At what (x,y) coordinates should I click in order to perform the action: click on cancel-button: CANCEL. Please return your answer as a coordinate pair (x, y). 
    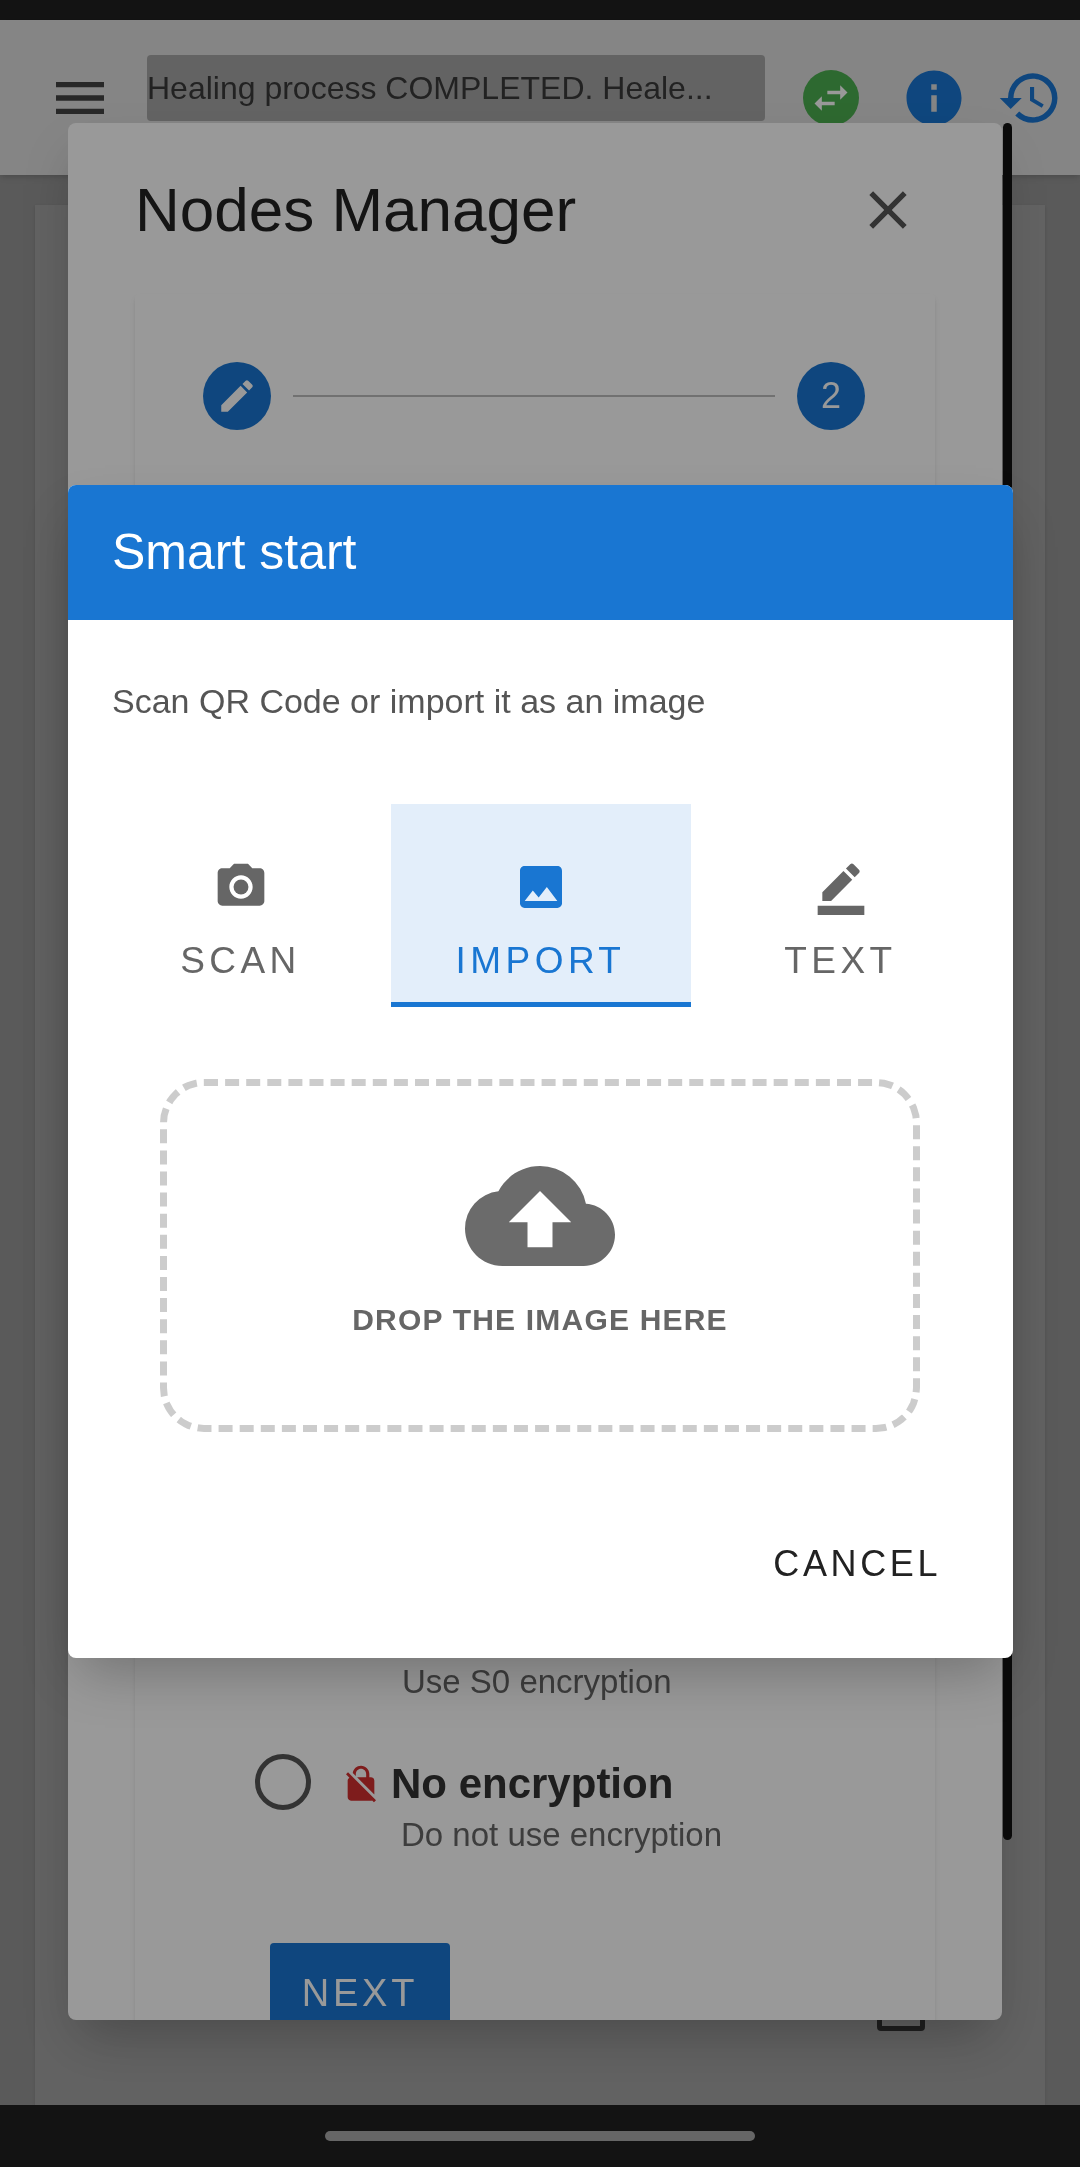
    Looking at the image, I should click on (857, 1564).